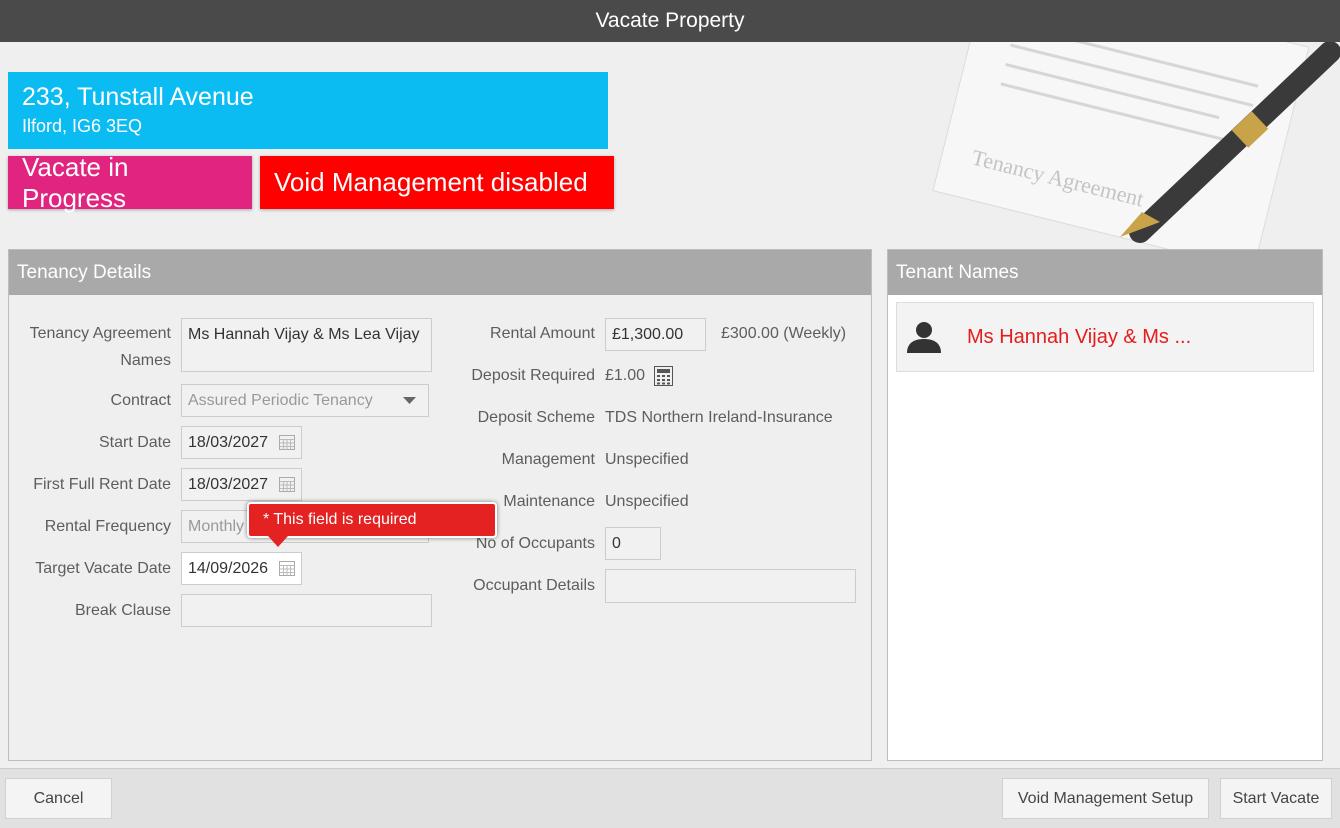 The height and width of the screenshot is (828, 1340). Describe the element at coordinates (278, 541) in the screenshot. I see `tooltip-arrow` at that location.